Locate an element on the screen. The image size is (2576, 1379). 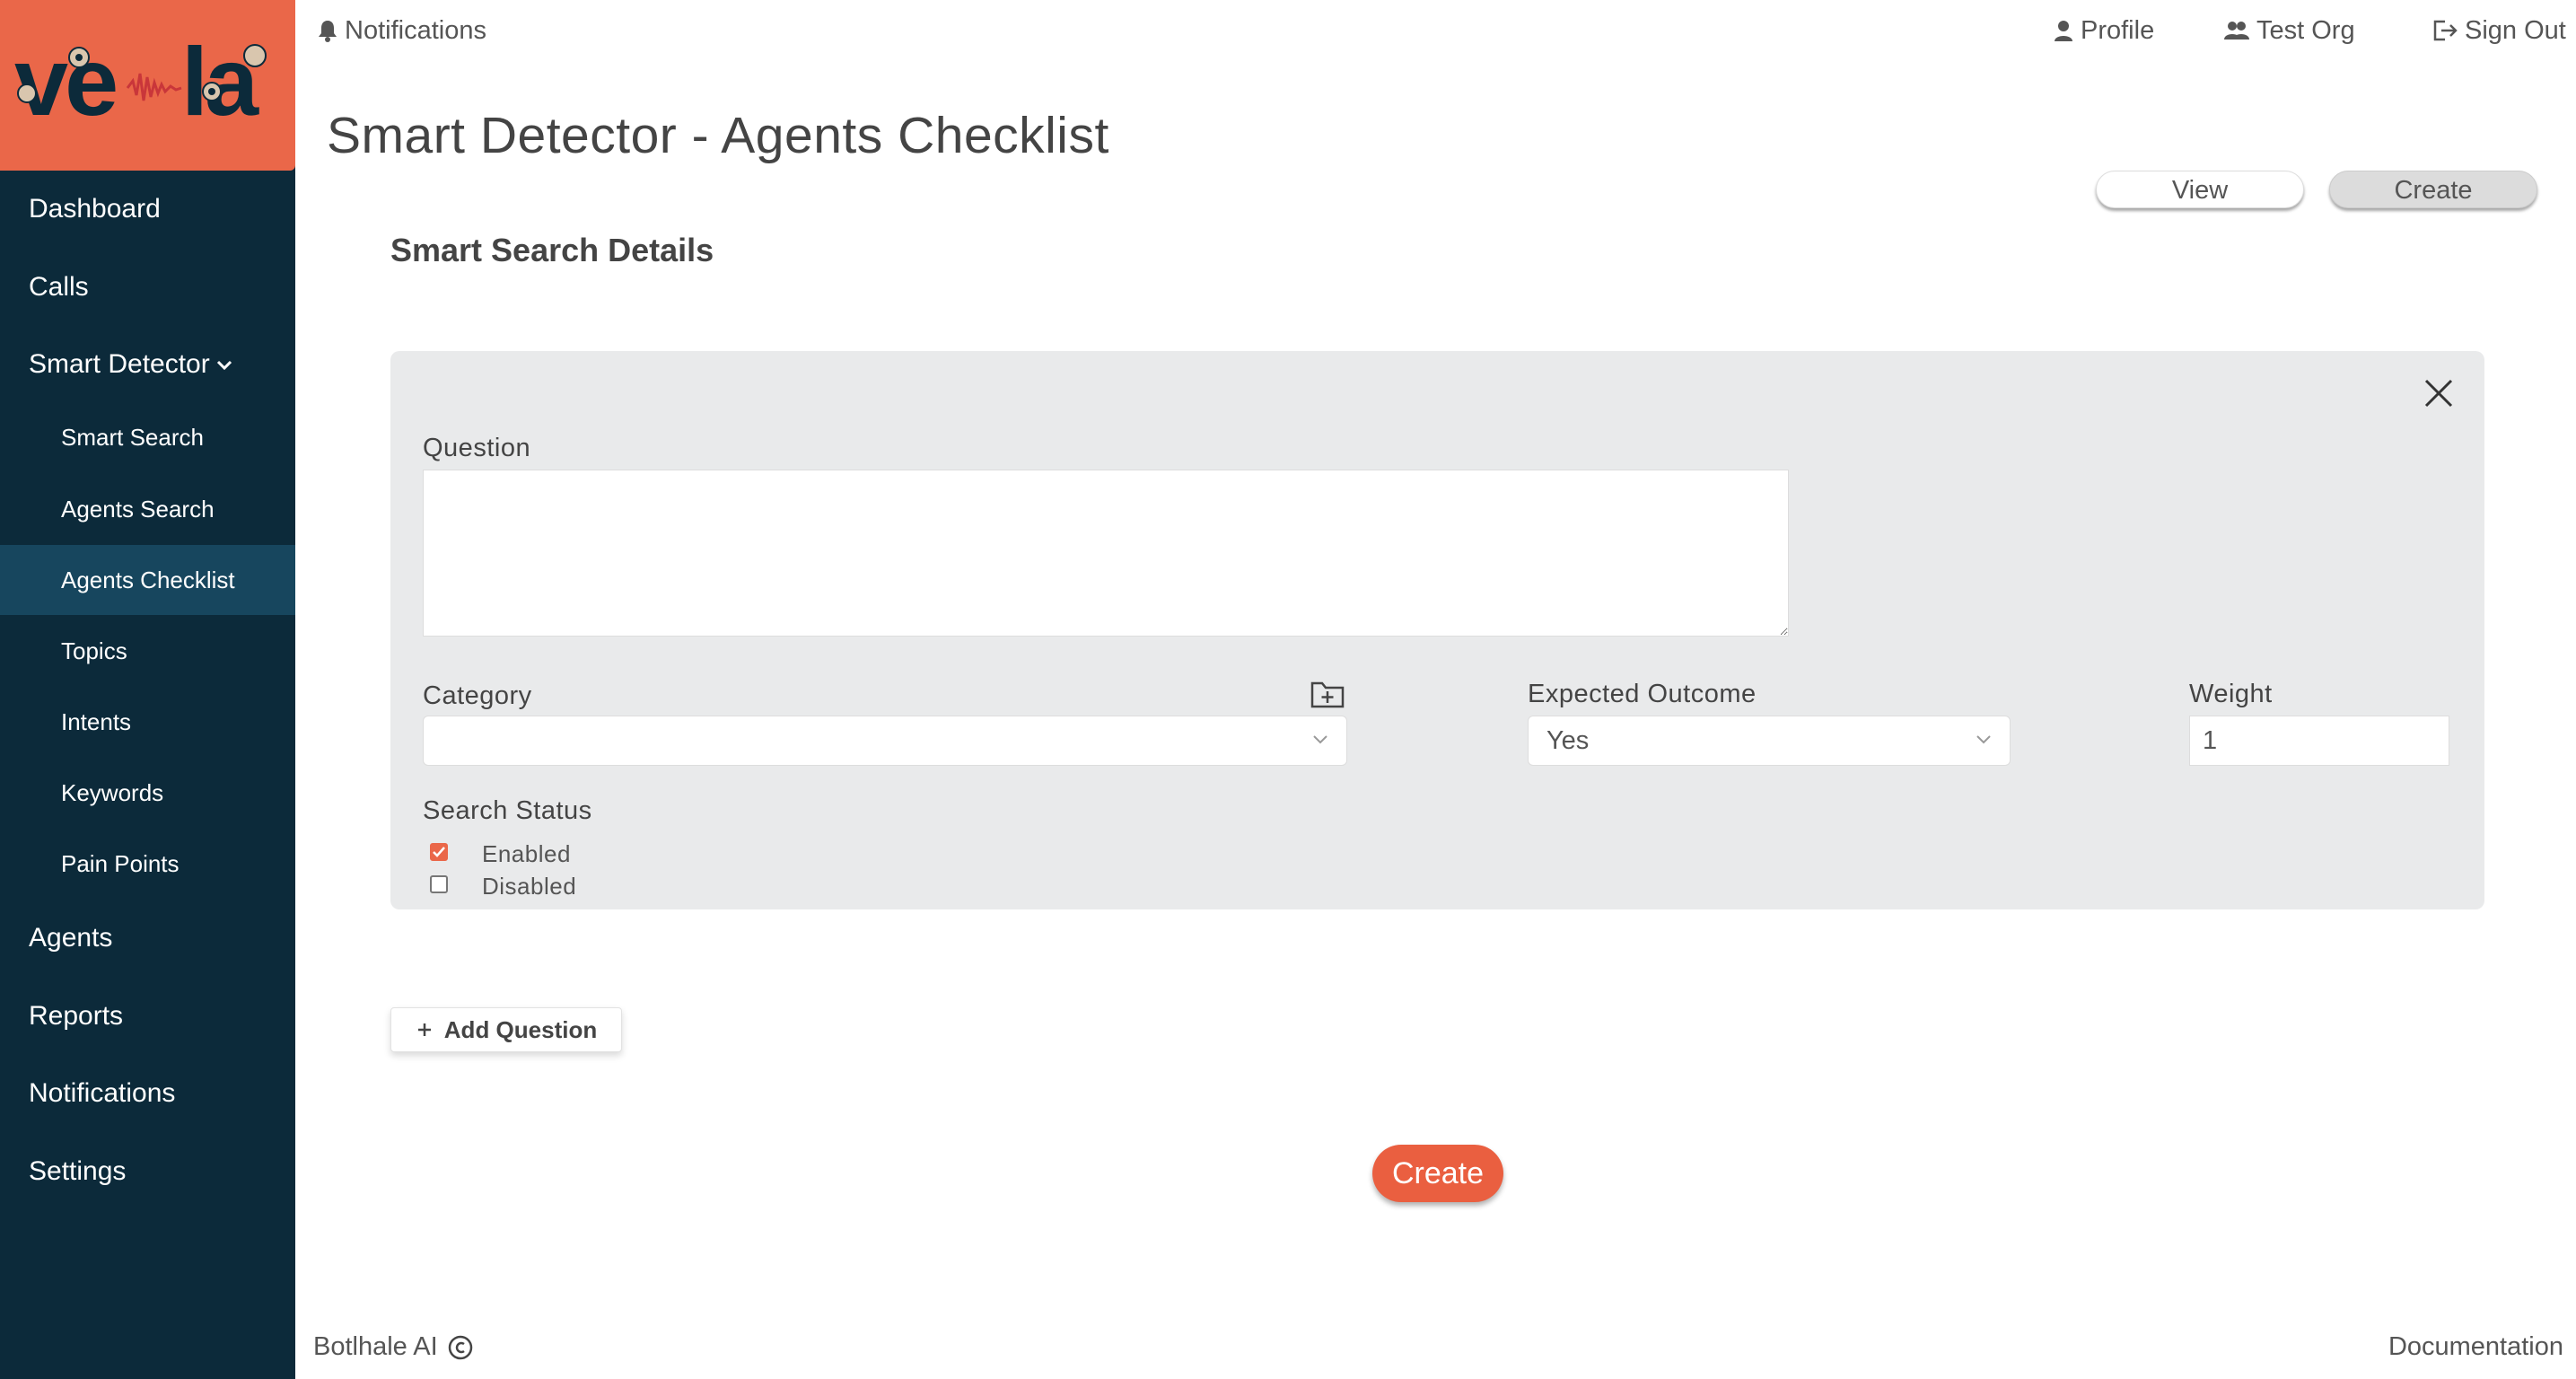
add-question-label: Add Question is located at coordinates (520, 1029).